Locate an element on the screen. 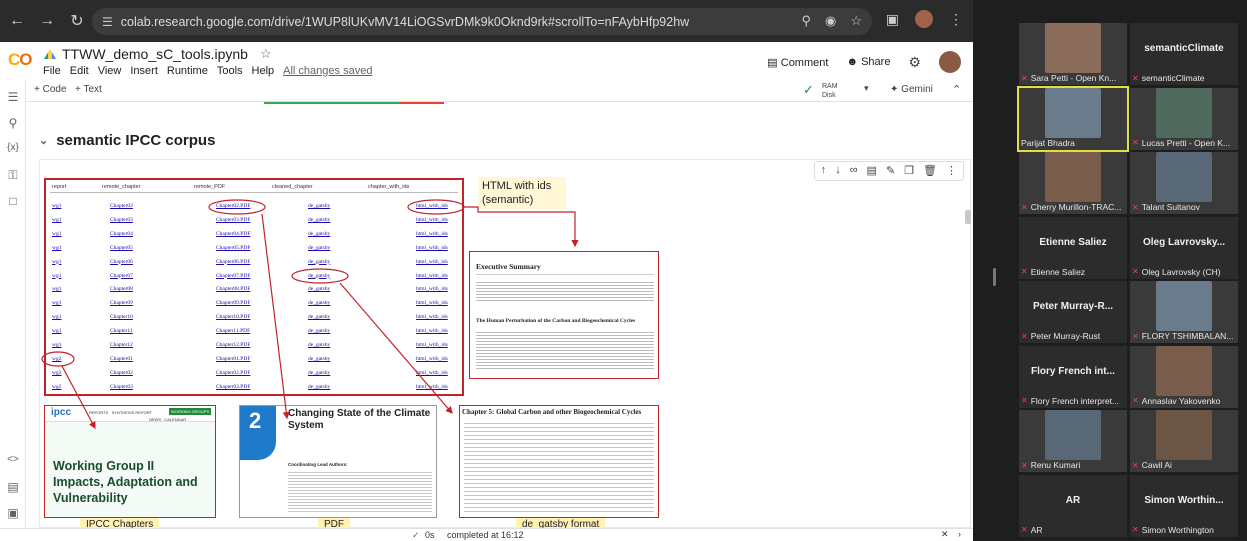  participant-name: AR is located at coordinates (1036, 529).